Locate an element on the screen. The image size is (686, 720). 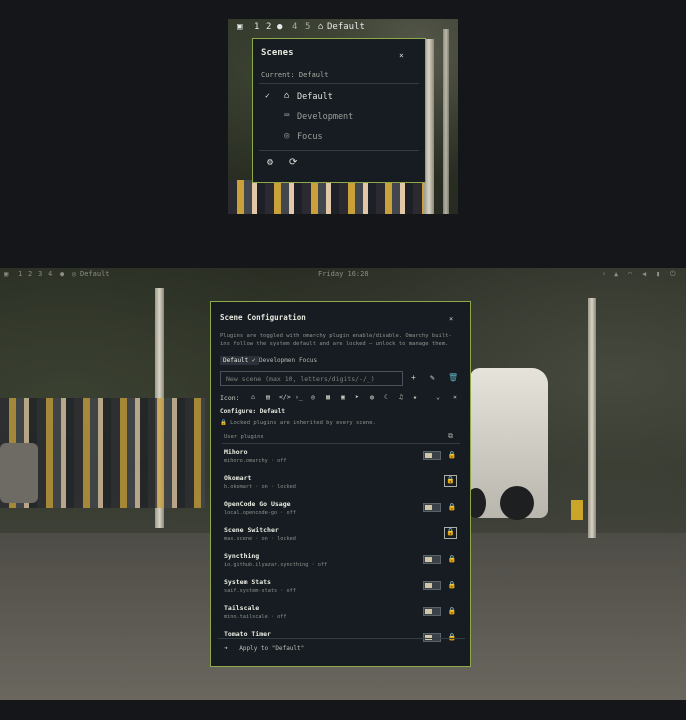
rock is located at coordinates (19, 473).